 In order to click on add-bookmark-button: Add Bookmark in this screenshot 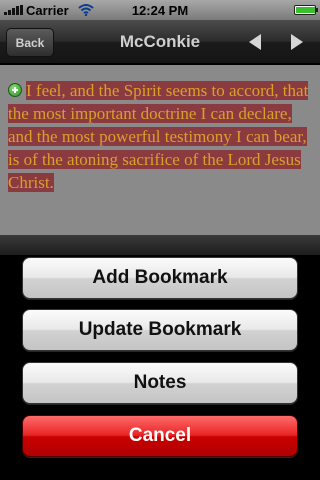, I will do `click(160, 278)`.